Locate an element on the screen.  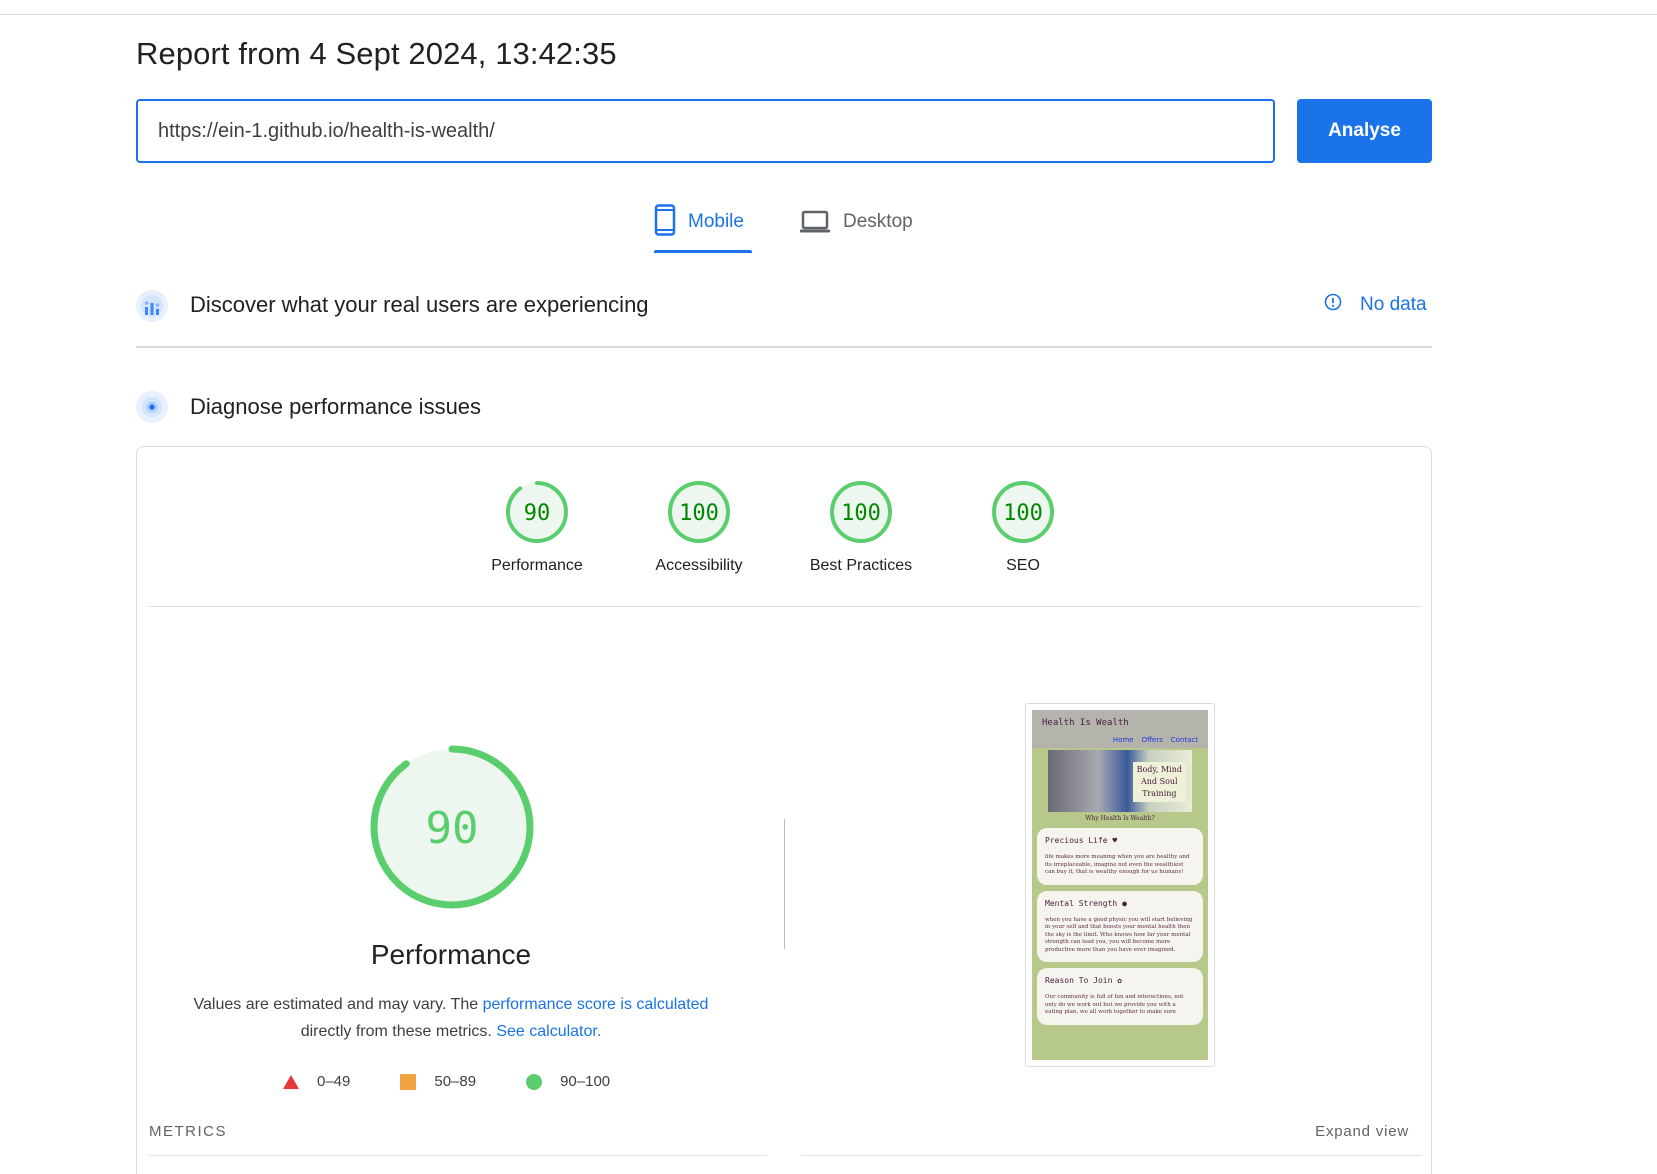
metrics-heading: METRICS is located at coordinates (188, 1131).